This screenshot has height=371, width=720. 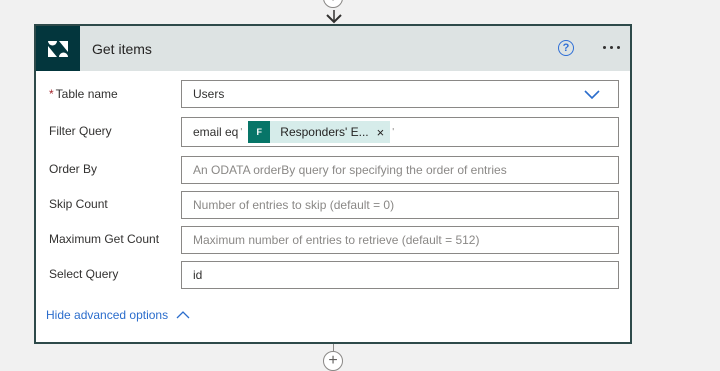 I want to click on chevron-down-icon, so click(x=592, y=95).